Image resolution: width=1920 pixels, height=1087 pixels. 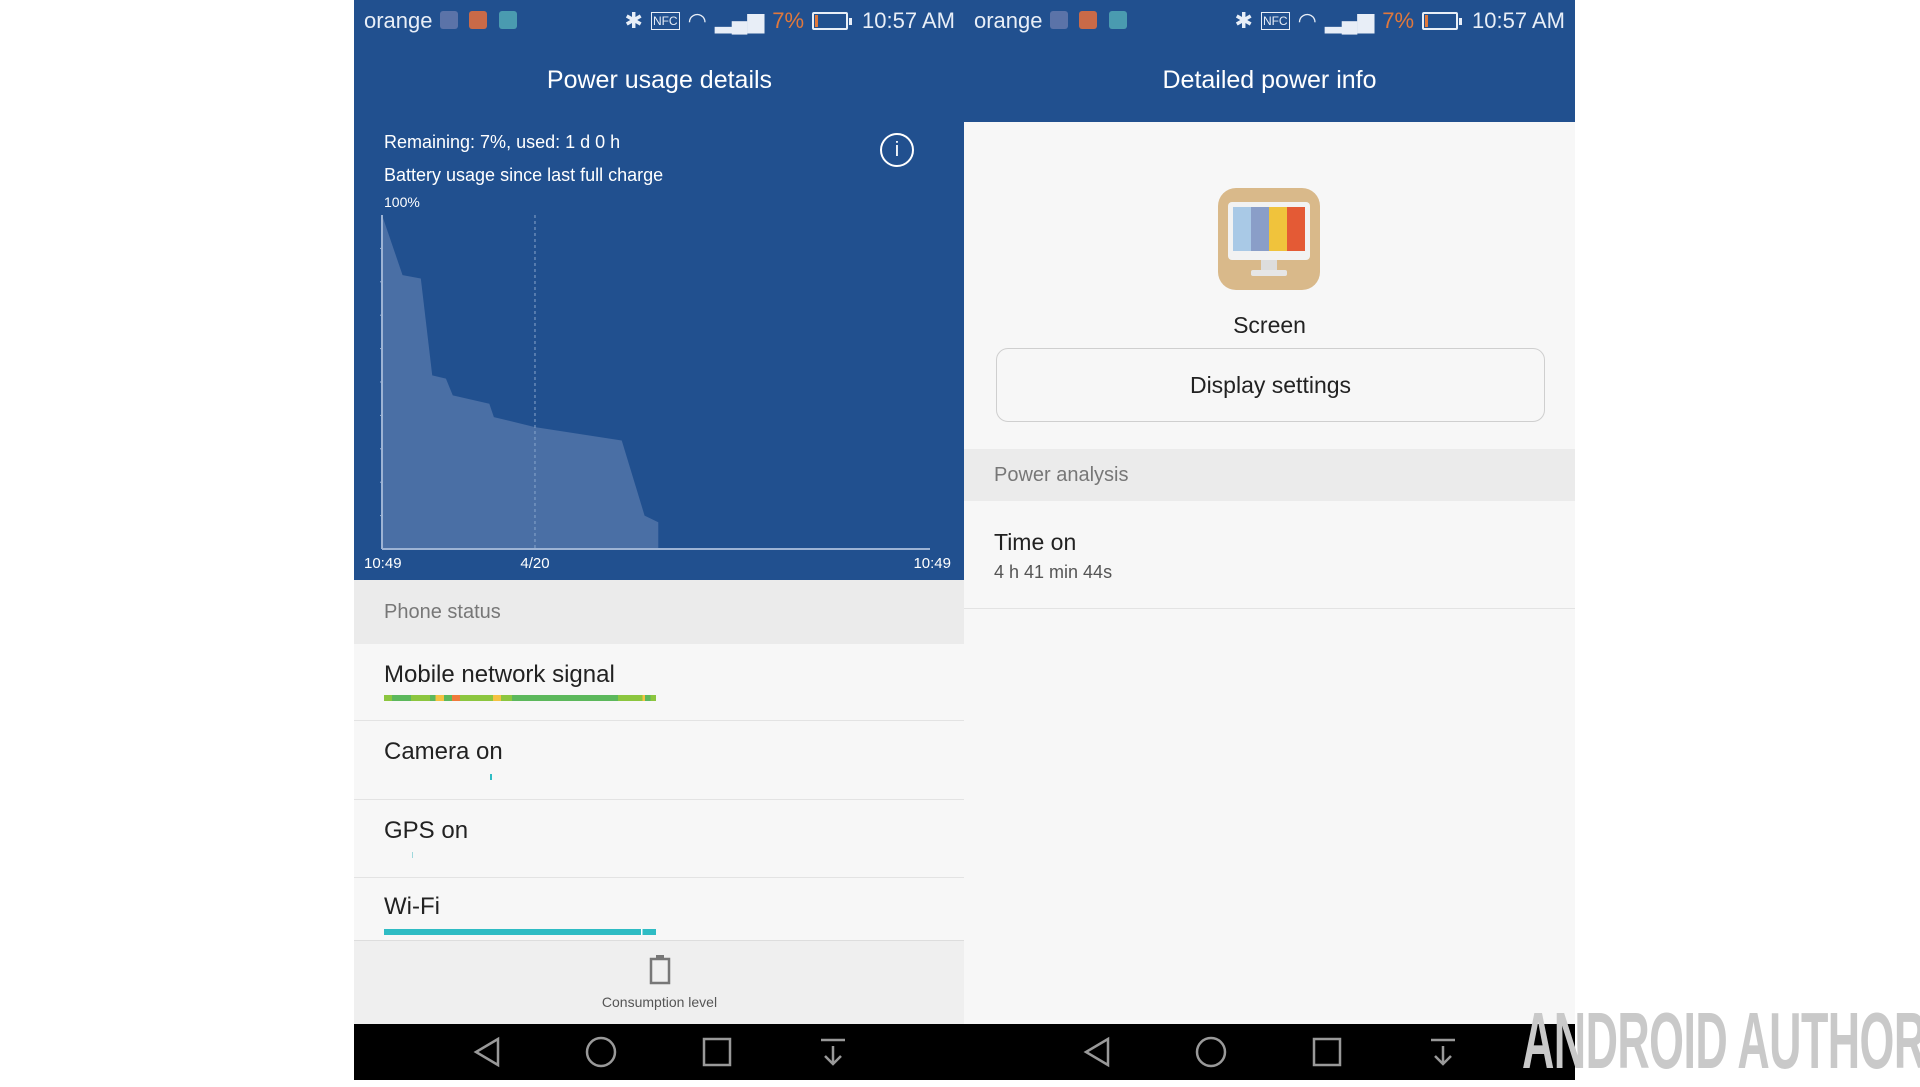 I want to click on list-item-wifi: Wi-Fi, so click(x=659, y=909).